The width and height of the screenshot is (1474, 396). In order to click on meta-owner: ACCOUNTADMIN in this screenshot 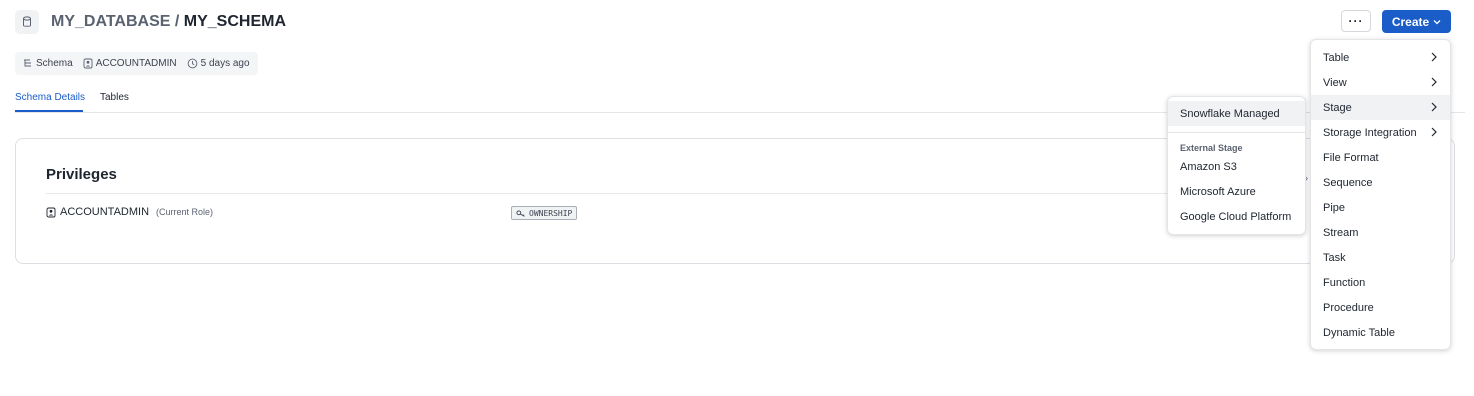, I will do `click(130, 63)`.